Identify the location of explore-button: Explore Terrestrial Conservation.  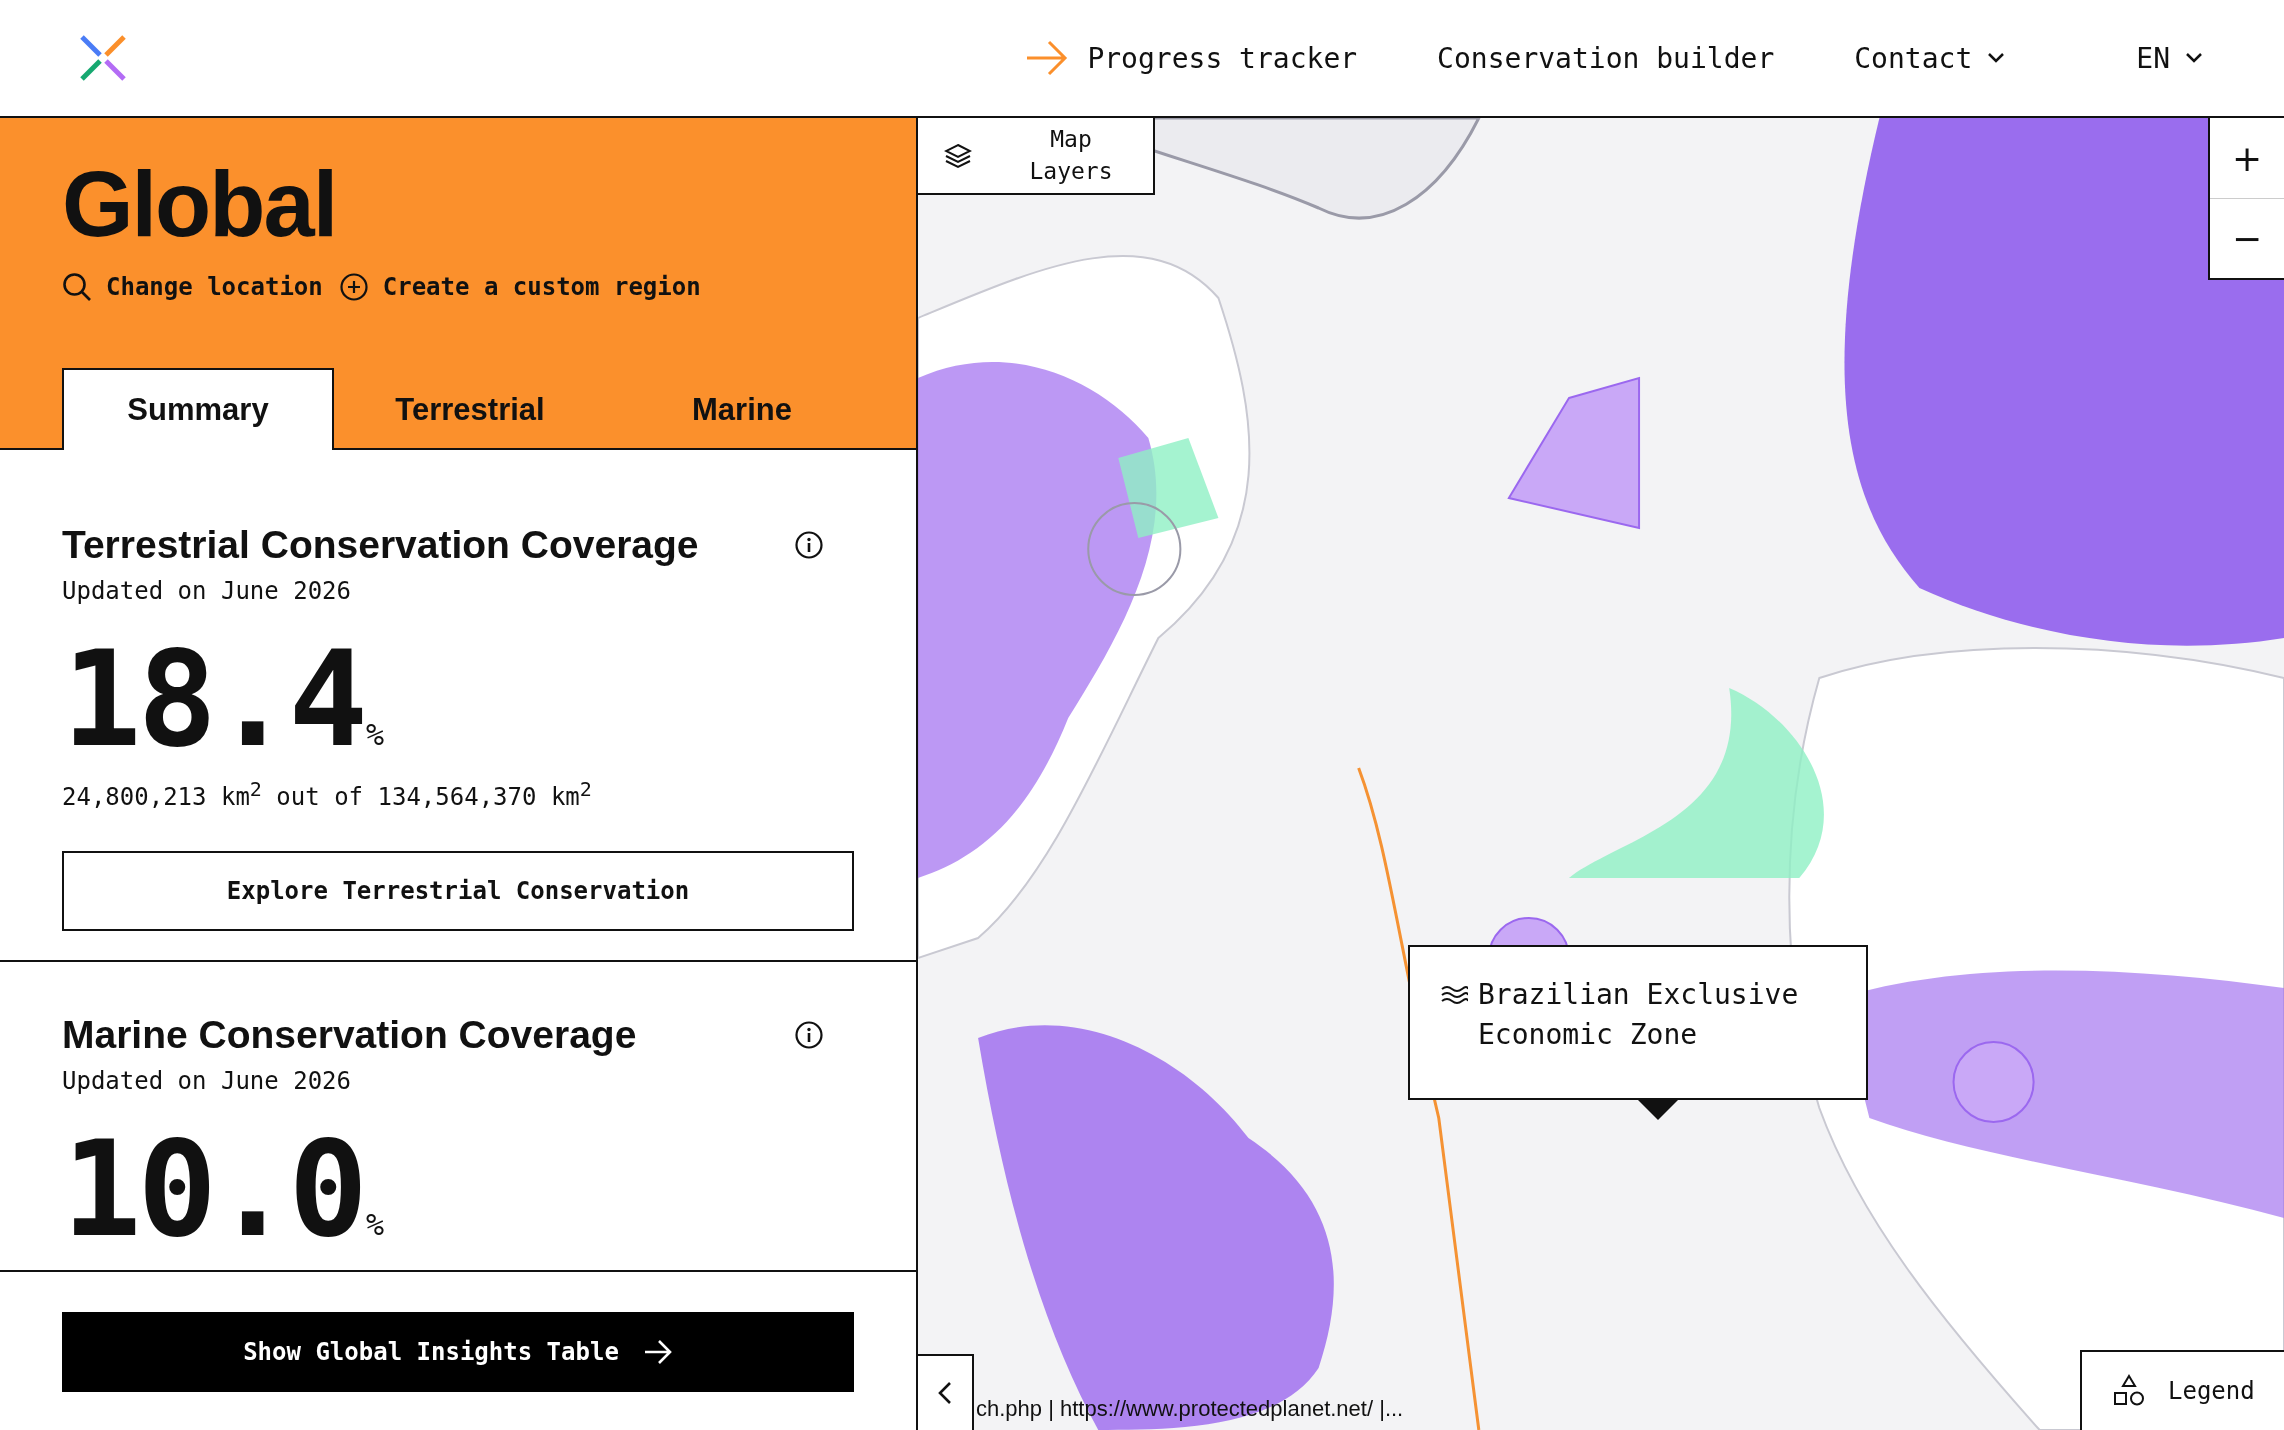
(458, 890).